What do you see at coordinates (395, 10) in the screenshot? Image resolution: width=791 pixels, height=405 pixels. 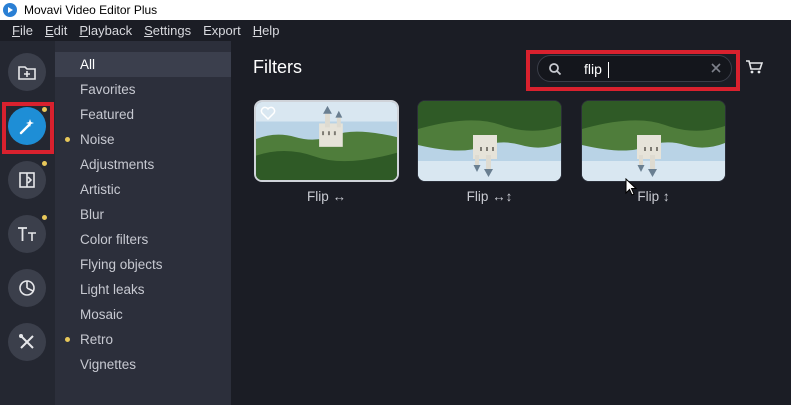 I see `title-bar: Movavi Video Editor Plus` at bounding box center [395, 10].